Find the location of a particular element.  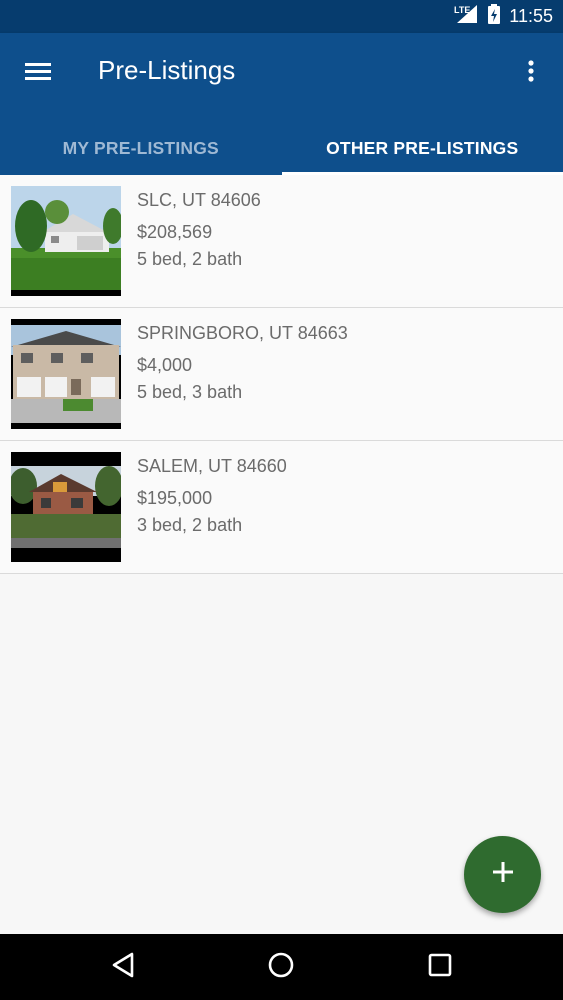

listing-address: SLC, UT 84606 is located at coordinates (199, 200).